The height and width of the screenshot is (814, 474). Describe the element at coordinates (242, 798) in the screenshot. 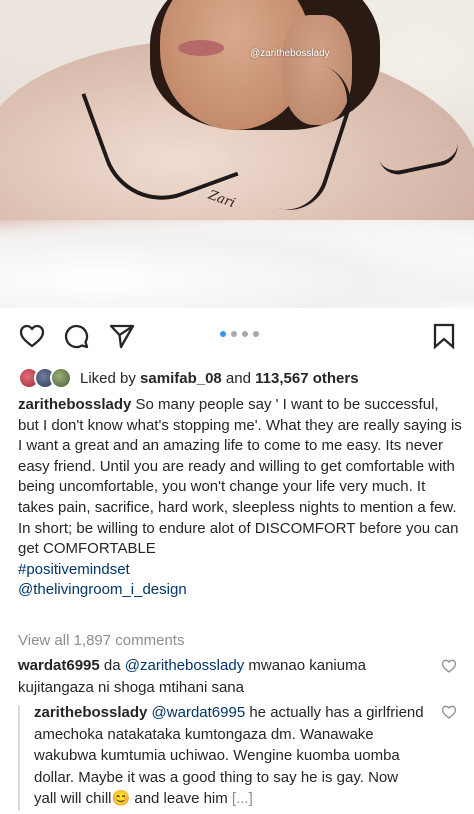

I see `comment-more-link: [...]` at that location.